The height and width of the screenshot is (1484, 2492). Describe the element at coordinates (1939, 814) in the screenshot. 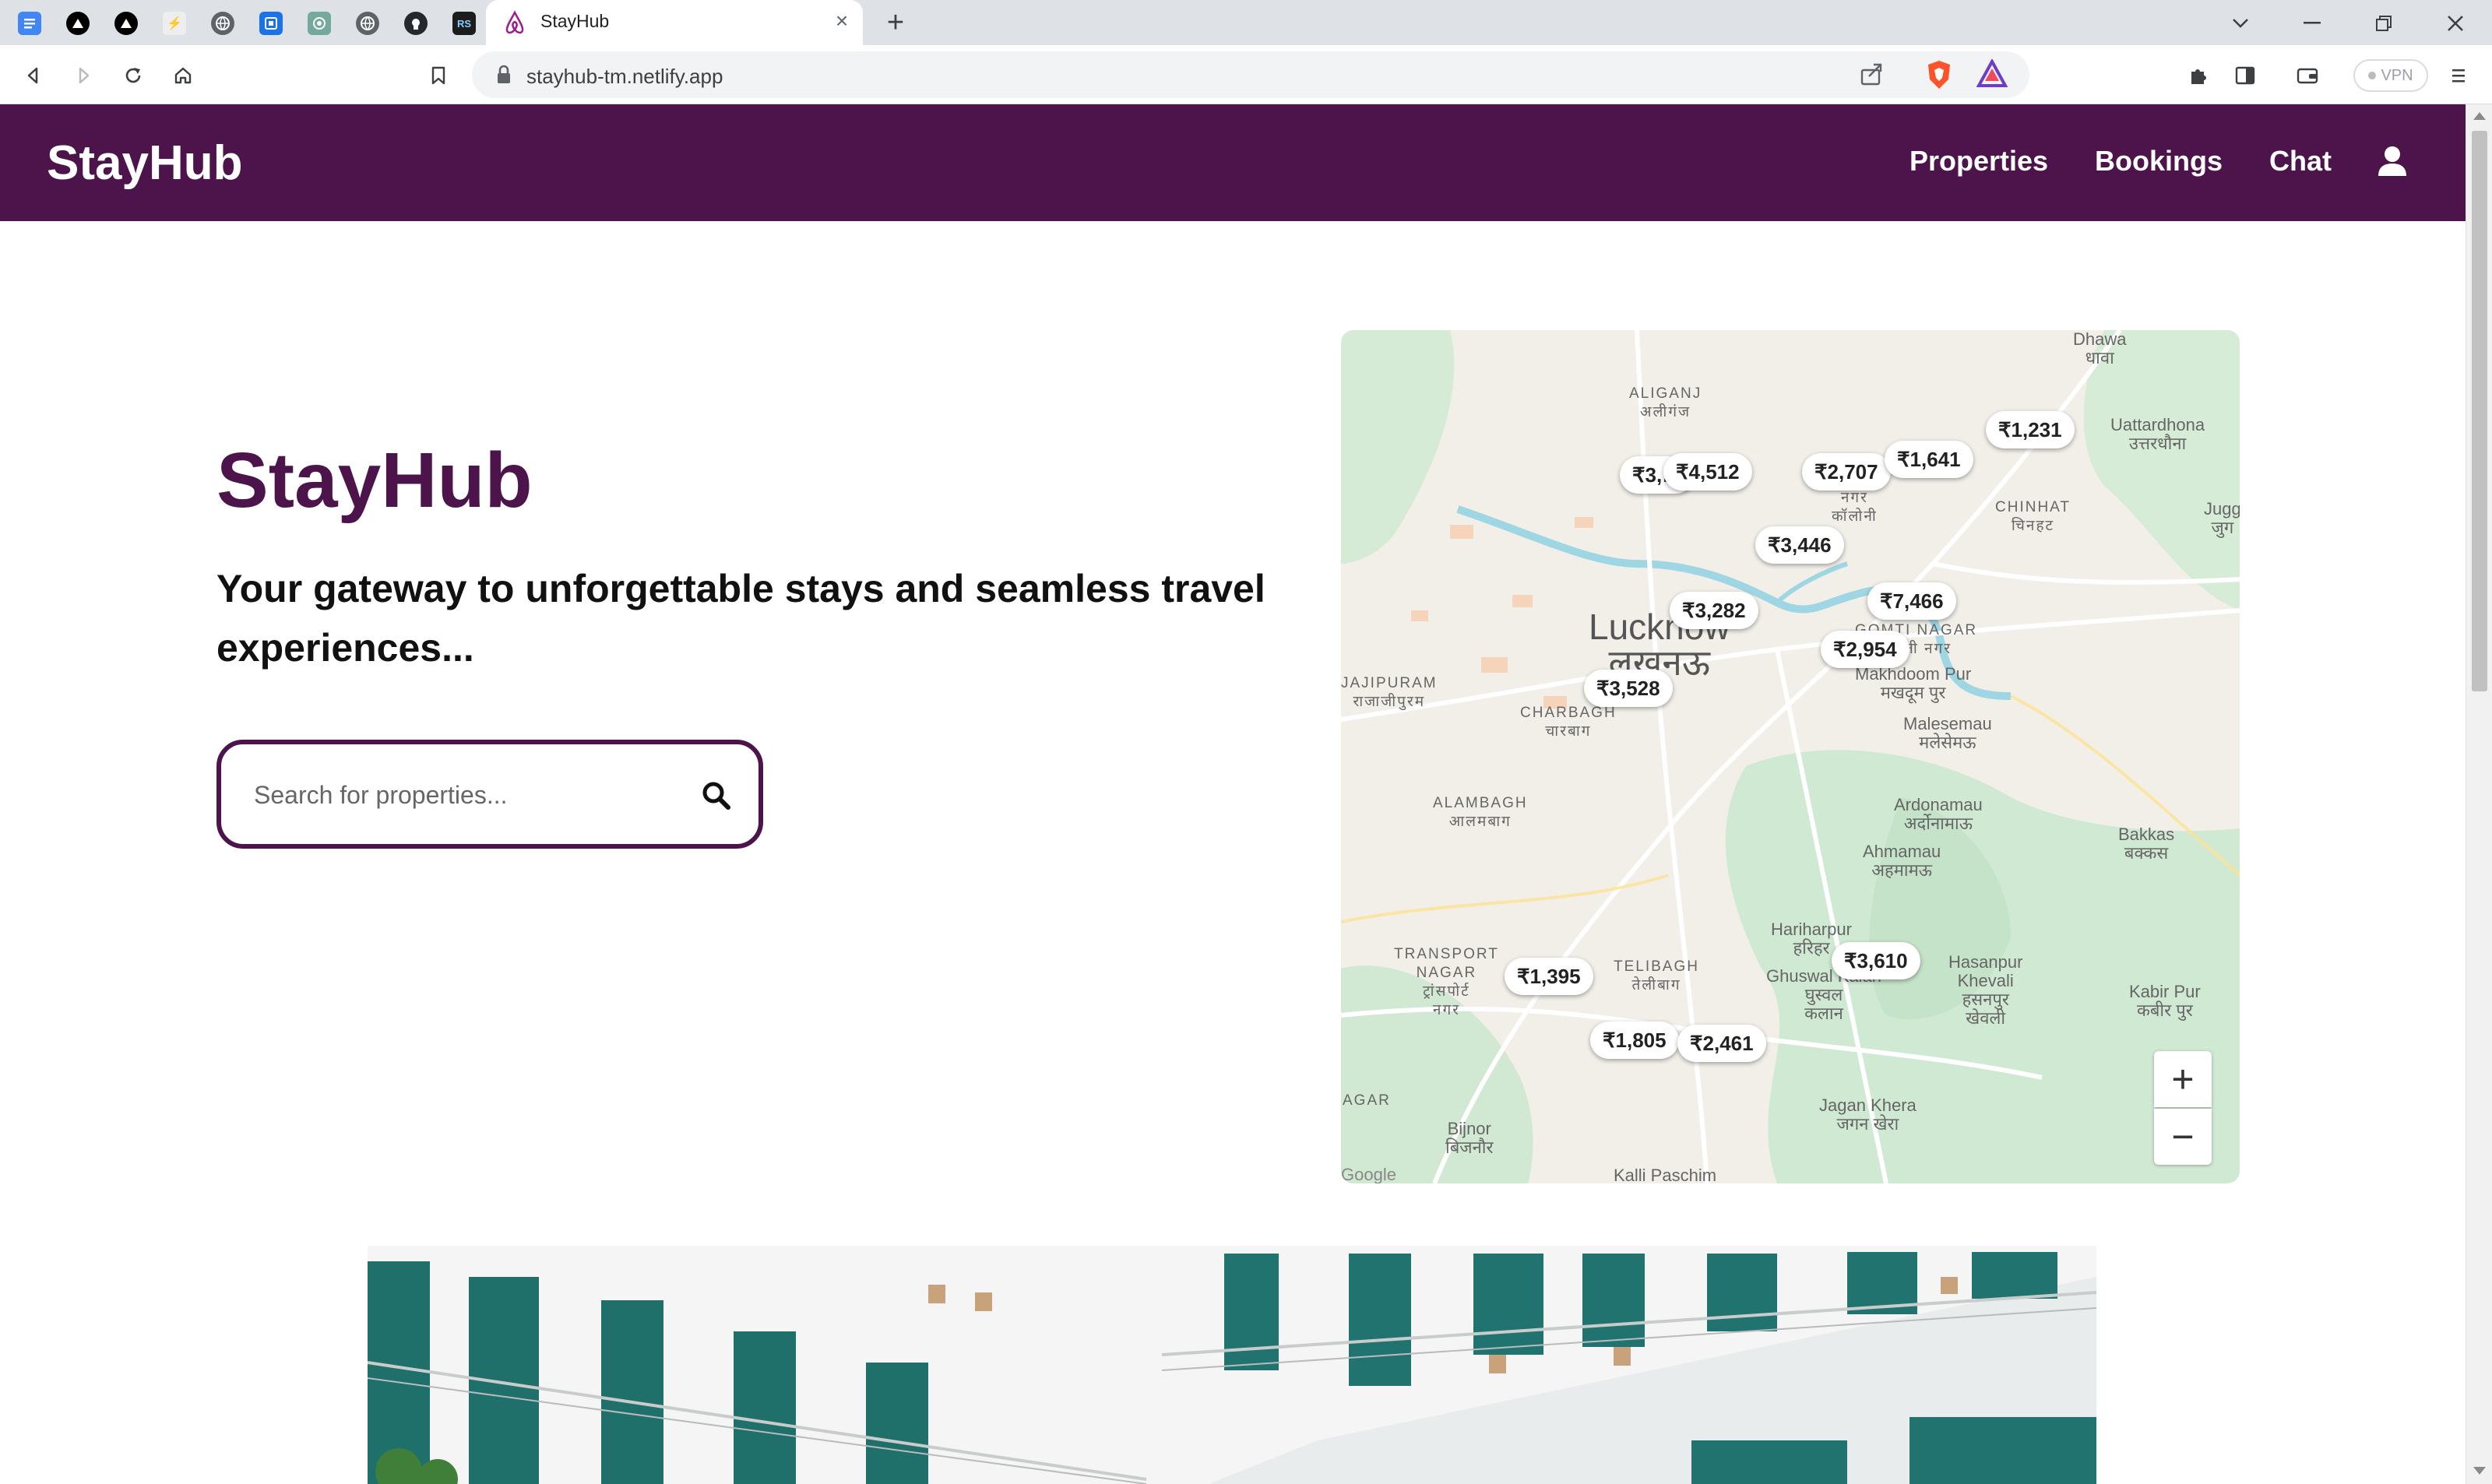

I see `map-label-ardonamau: Ardonamau अर्दोनामाऊ` at that location.